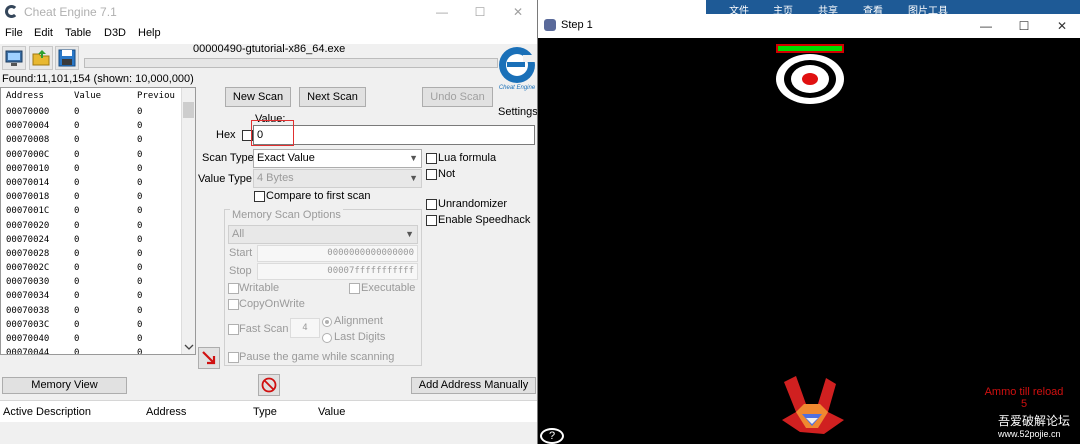  Describe the element at coordinates (431, 174) in the screenshot. I see `not-checkbox` at that location.